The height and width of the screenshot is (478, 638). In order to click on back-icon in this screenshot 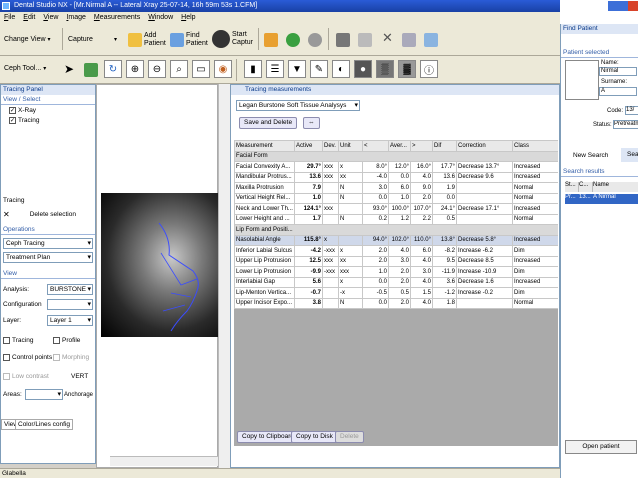, I will do `click(293, 40)`.